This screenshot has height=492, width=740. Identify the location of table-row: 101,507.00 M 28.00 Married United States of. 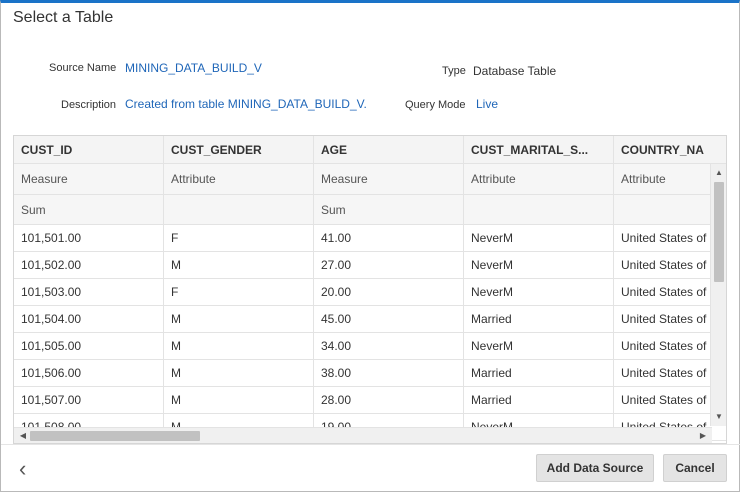
(370, 400).